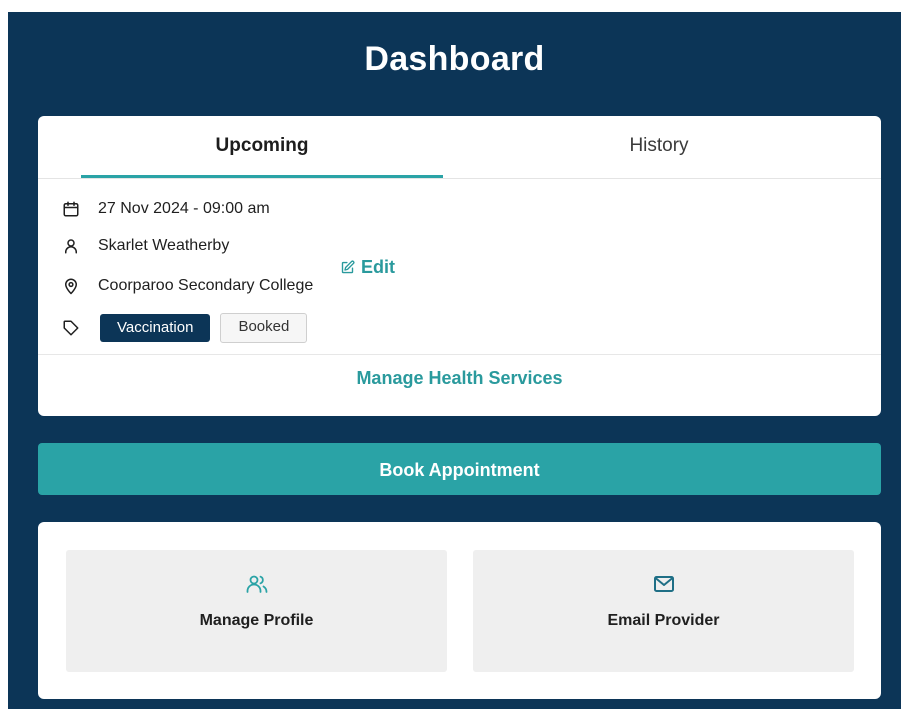  Describe the element at coordinates (256, 620) in the screenshot. I see `manage-profile-label: Manage Profile` at that location.